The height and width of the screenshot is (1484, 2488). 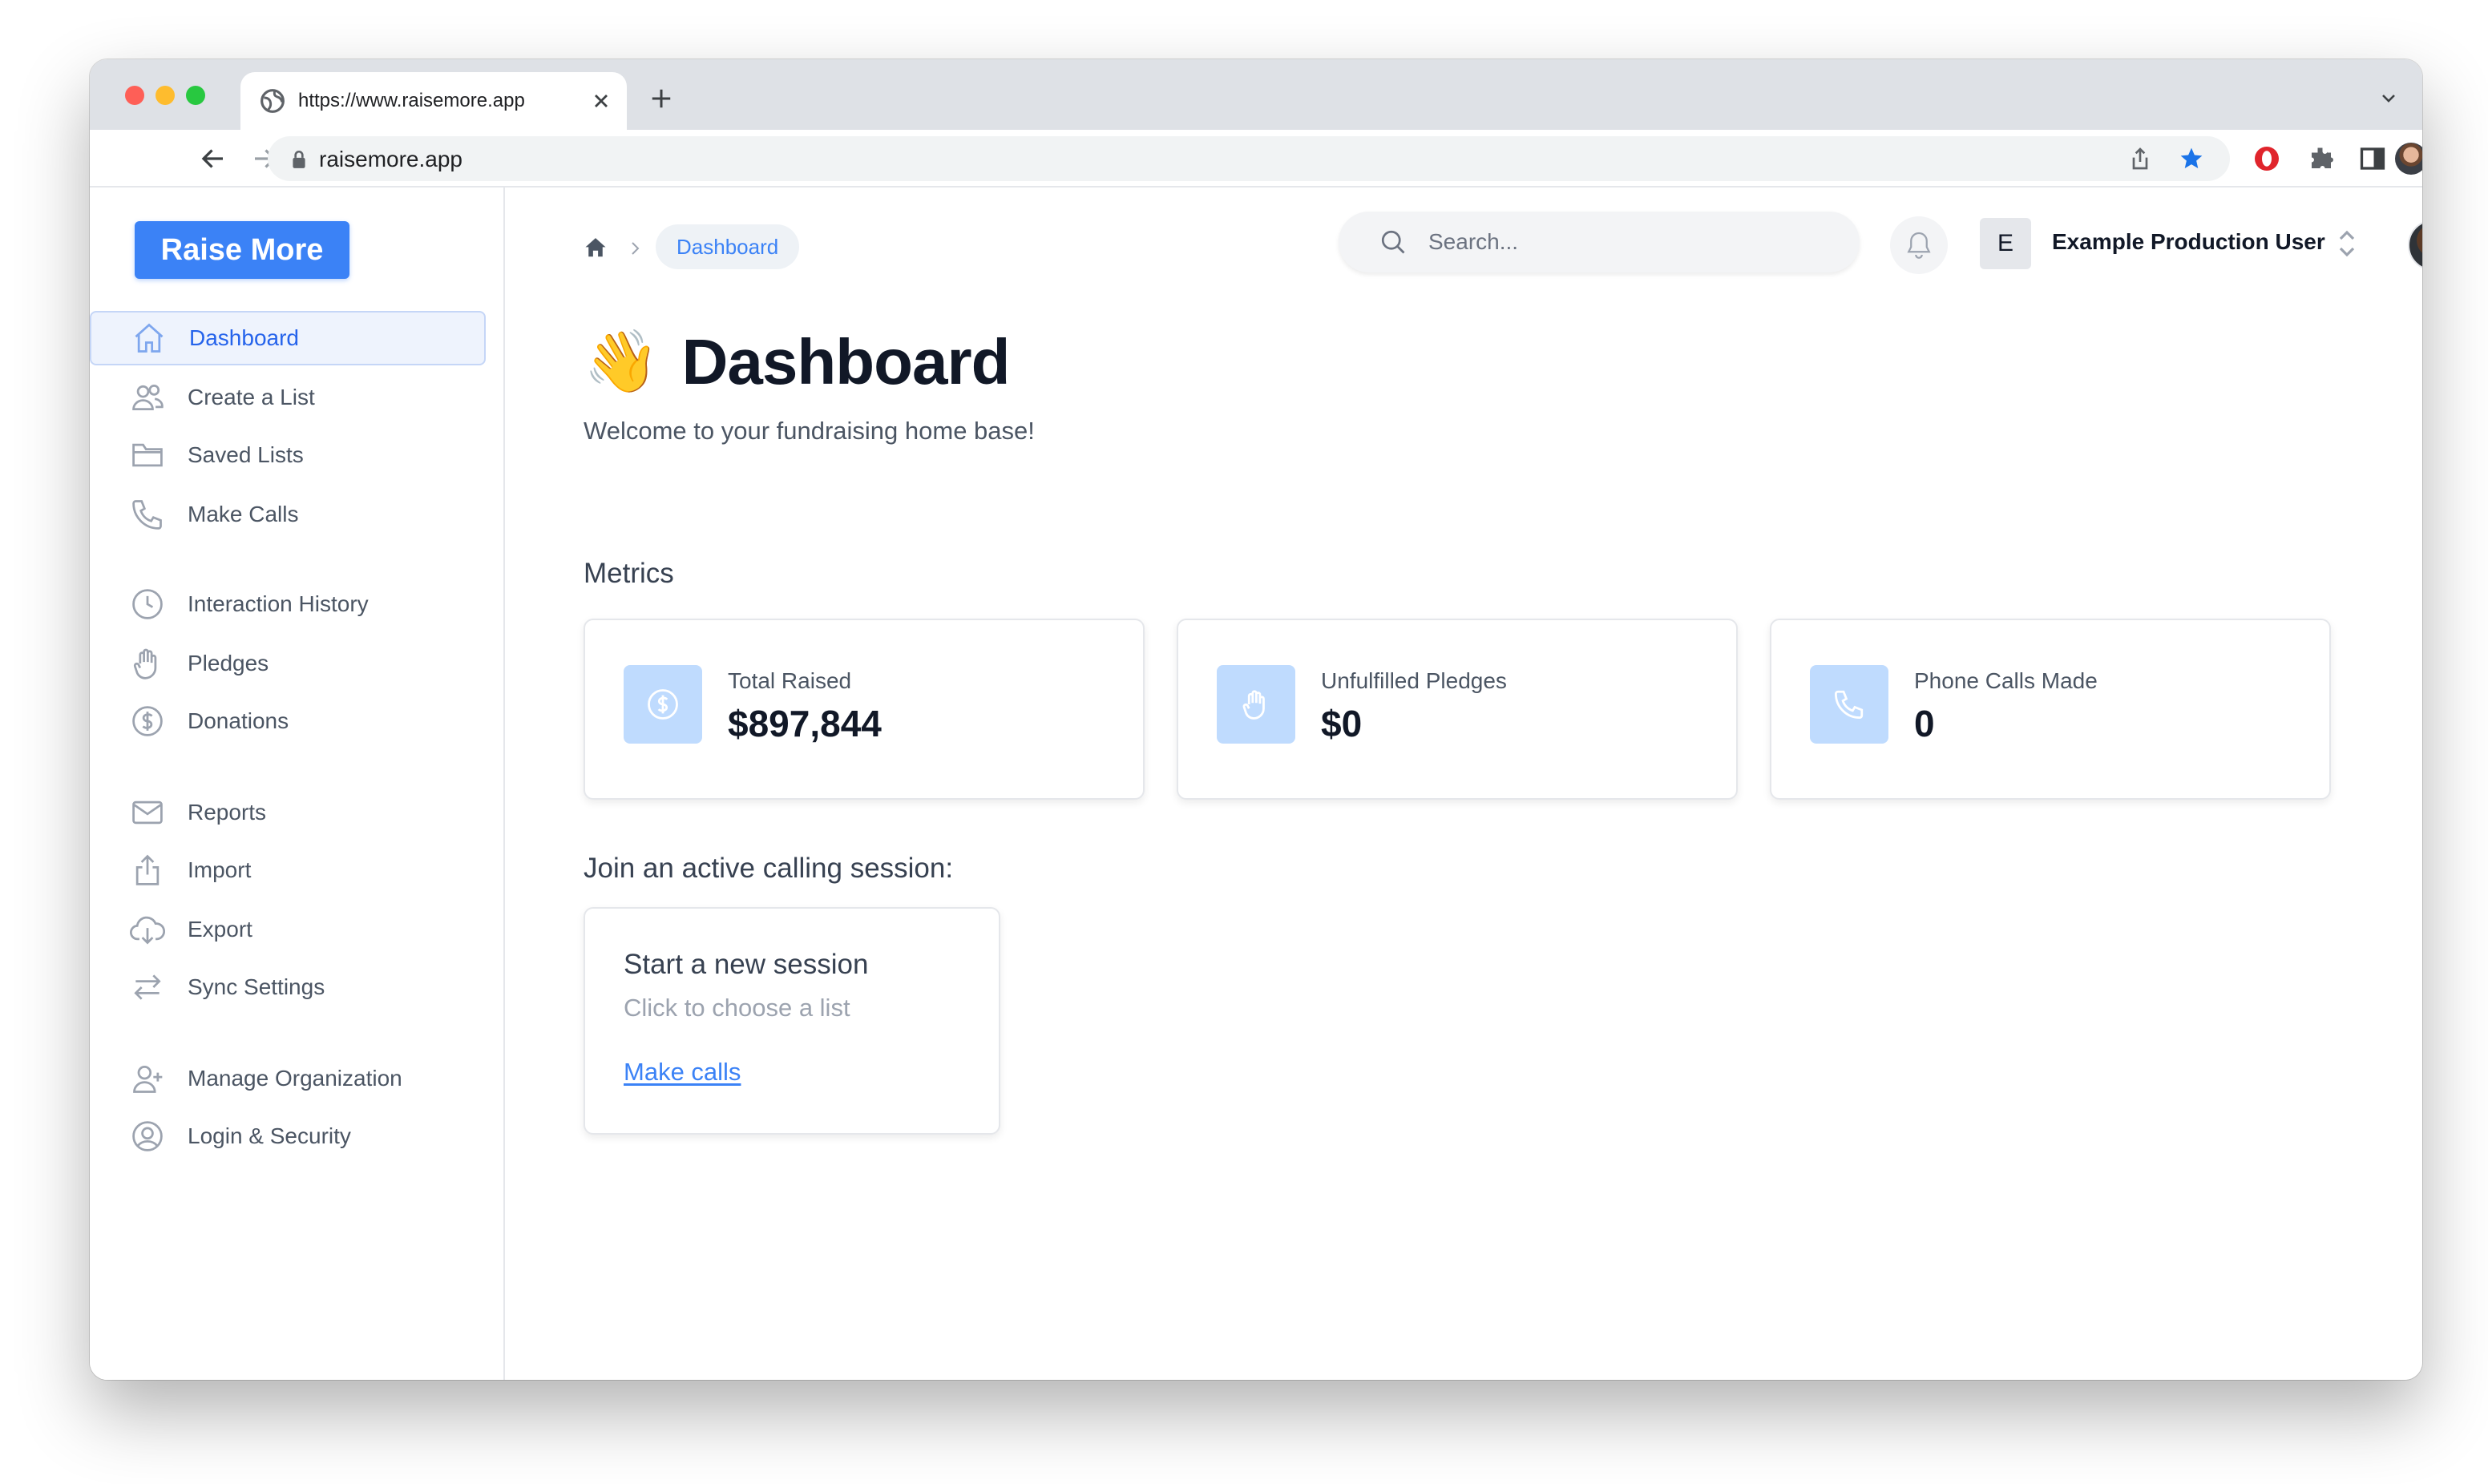 I want to click on download-icon, so click(x=147, y=930).